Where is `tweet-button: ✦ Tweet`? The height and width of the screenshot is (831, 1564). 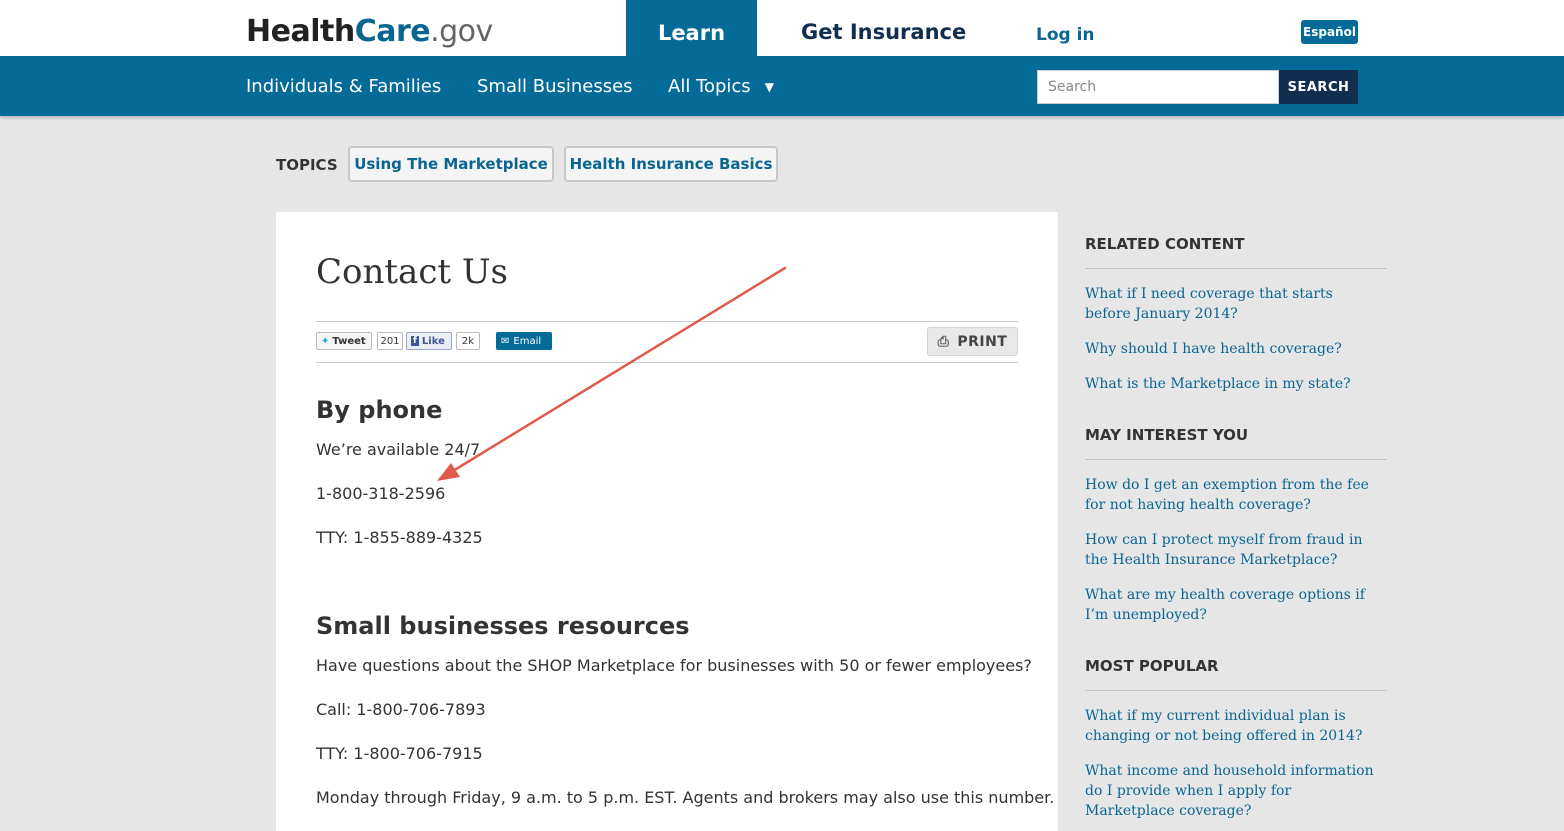
tweet-button: ✦ Tweet is located at coordinates (344, 341).